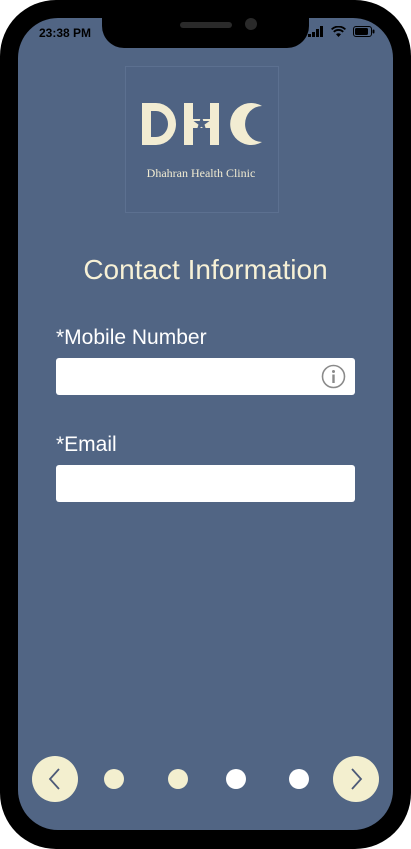  Describe the element at coordinates (251, 24) in the screenshot. I see `front-camera` at that location.